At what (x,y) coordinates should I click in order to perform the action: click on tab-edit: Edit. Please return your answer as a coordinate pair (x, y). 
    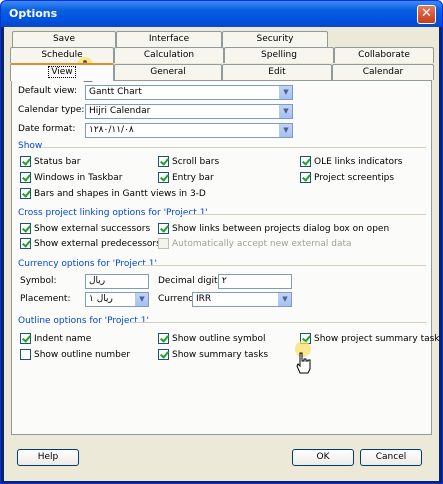
    Looking at the image, I should click on (277, 72).